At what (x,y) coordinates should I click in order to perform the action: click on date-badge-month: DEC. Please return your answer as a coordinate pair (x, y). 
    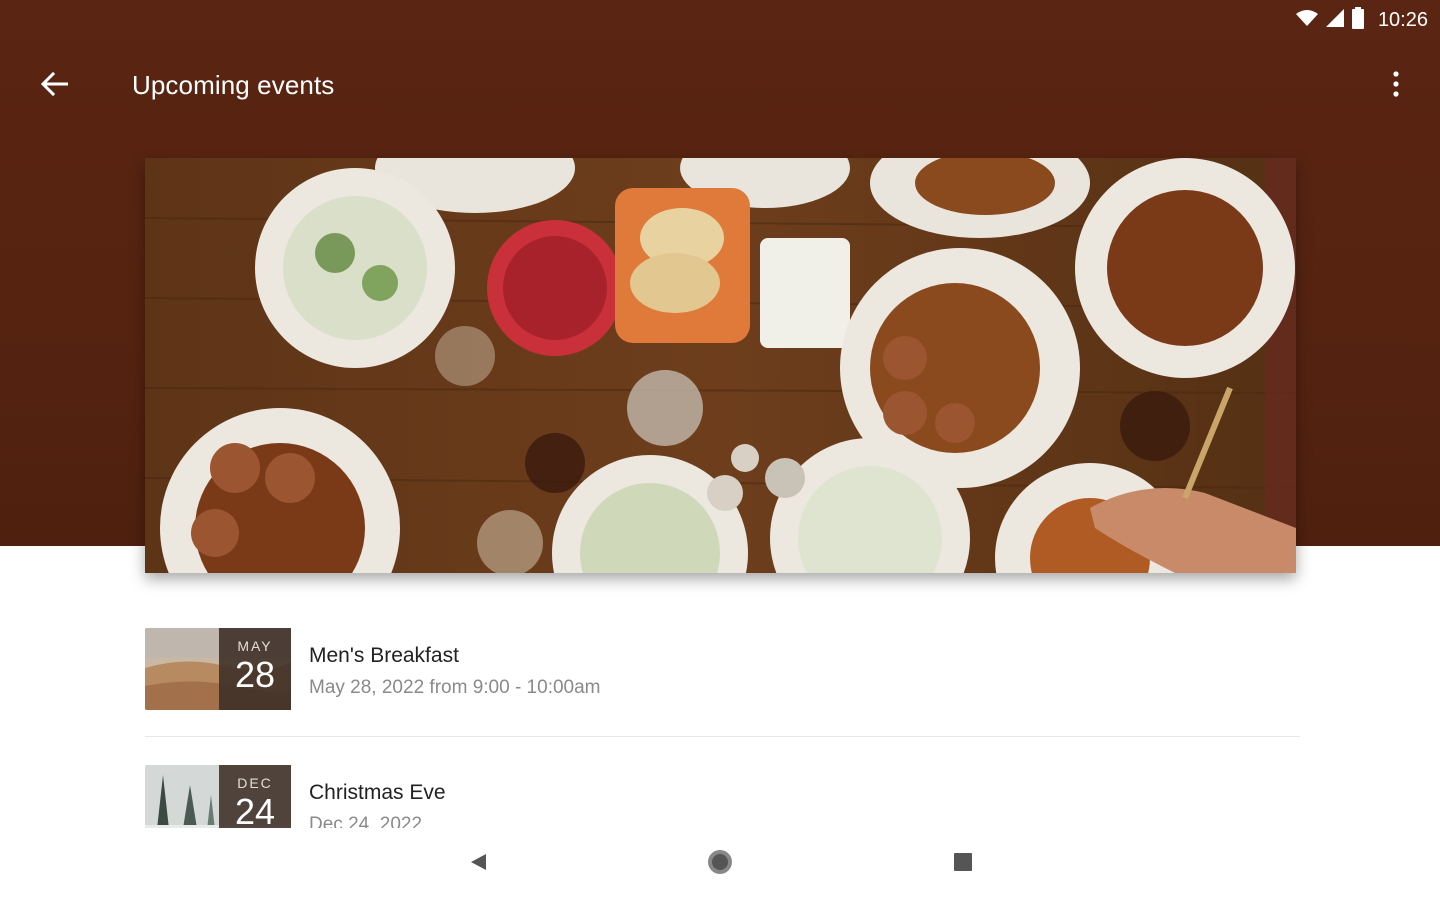
    Looking at the image, I should click on (255, 783).